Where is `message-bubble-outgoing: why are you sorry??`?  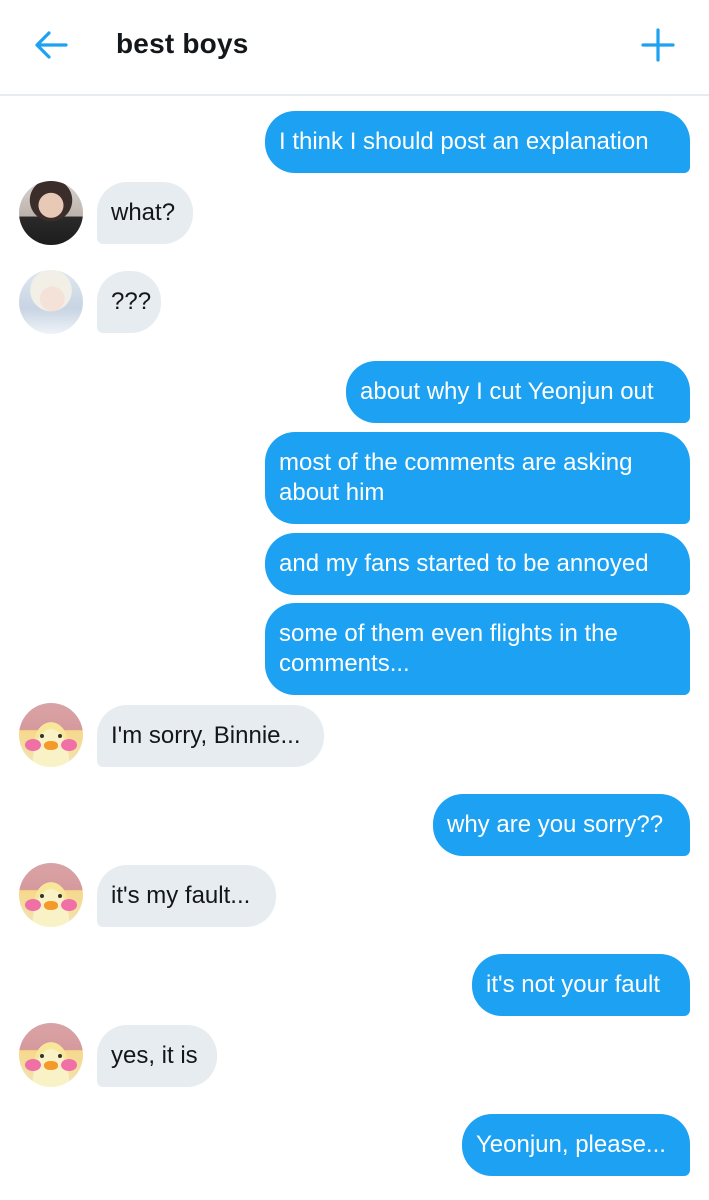 message-bubble-outgoing: why are you sorry?? is located at coordinates (561, 825).